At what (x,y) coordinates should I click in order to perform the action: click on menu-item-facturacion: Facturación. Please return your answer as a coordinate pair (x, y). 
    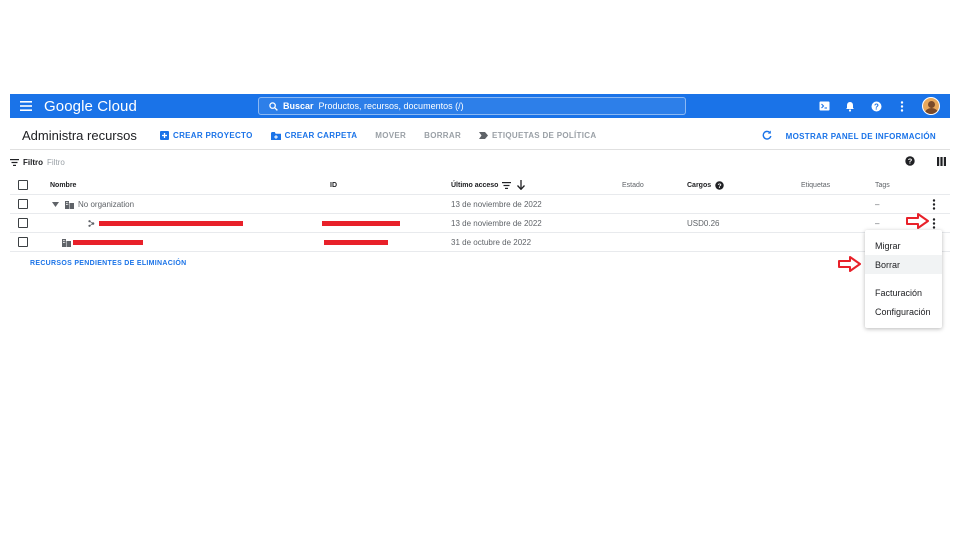
    Looking at the image, I should click on (903, 292).